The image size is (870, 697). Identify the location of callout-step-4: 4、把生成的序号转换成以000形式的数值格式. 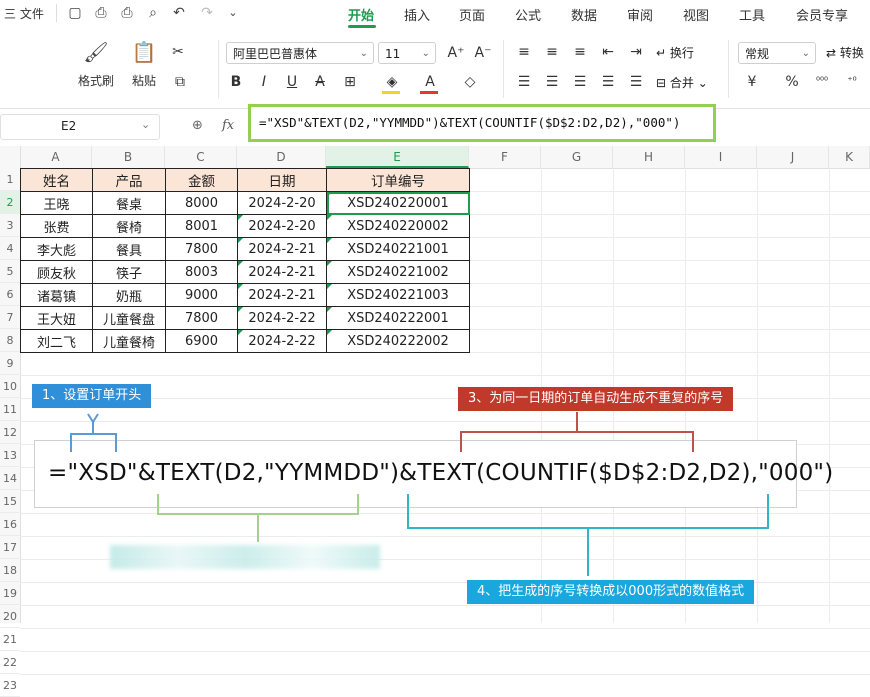
(611, 592).